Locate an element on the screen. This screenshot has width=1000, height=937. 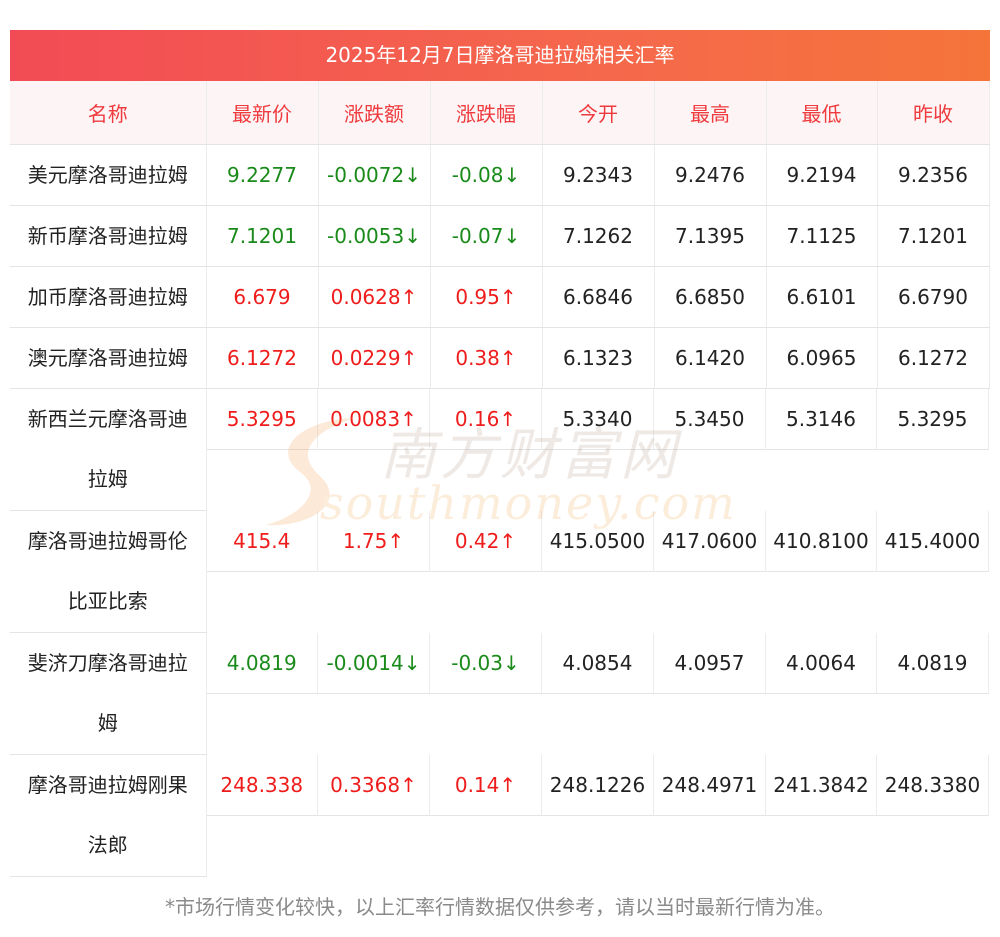
low-price: 241.3842 is located at coordinates (821, 785).